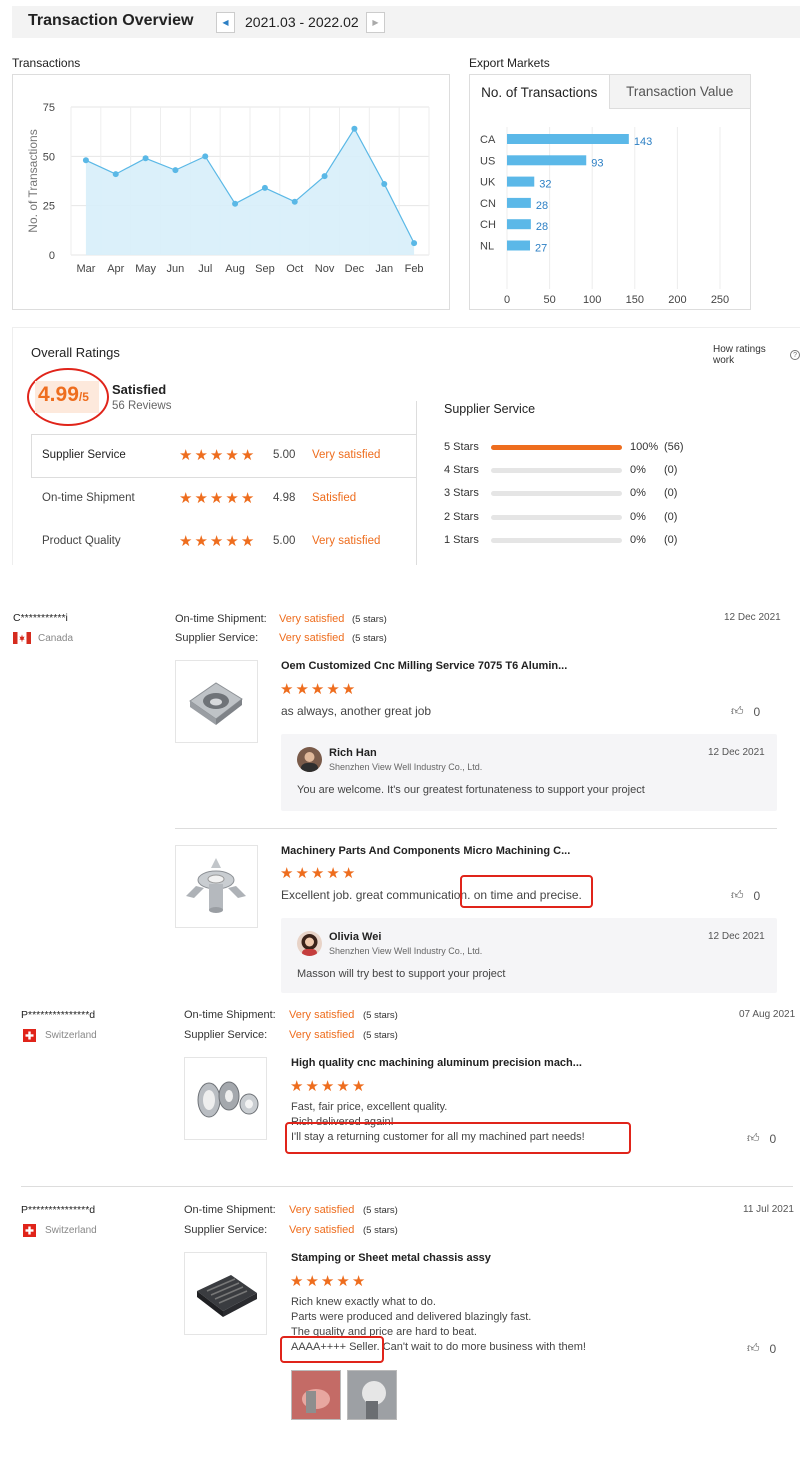 The image size is (800, 1464). What do you see at coordinates (384, 269) in the screenshot?
I see `x-tick-label: Jan` at bounding box center [384, 269].